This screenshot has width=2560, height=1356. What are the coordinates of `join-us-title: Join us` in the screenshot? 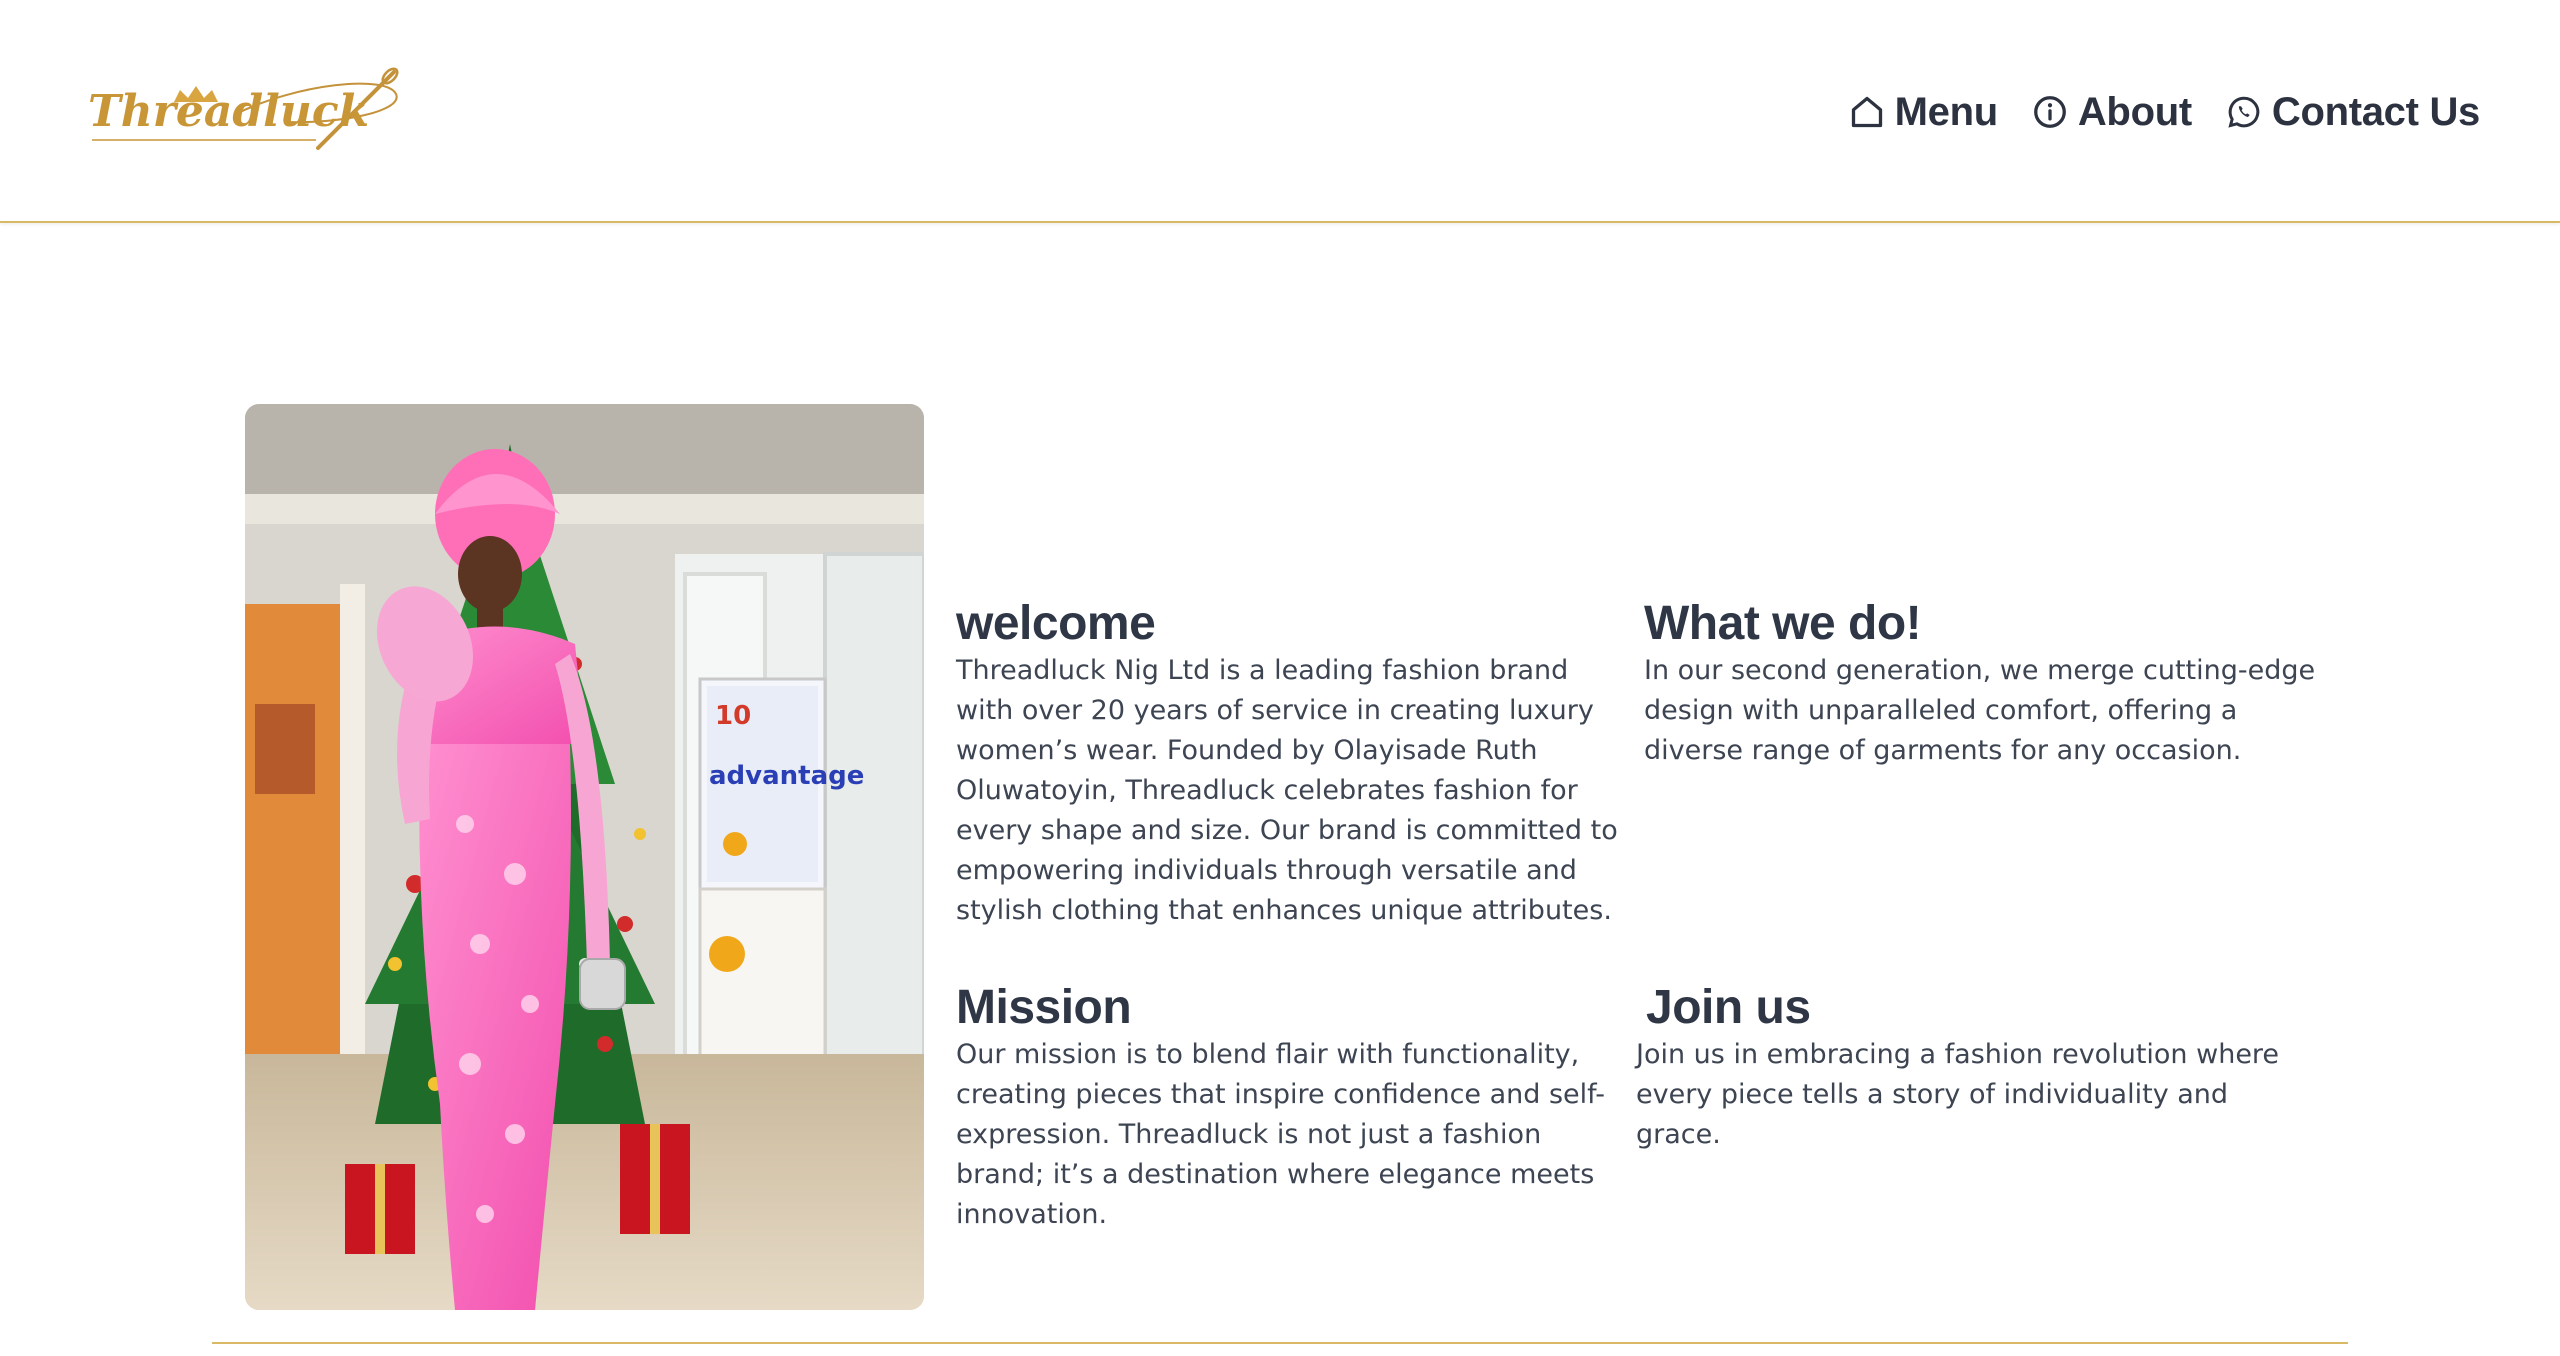 It's located at (1728, 1007).